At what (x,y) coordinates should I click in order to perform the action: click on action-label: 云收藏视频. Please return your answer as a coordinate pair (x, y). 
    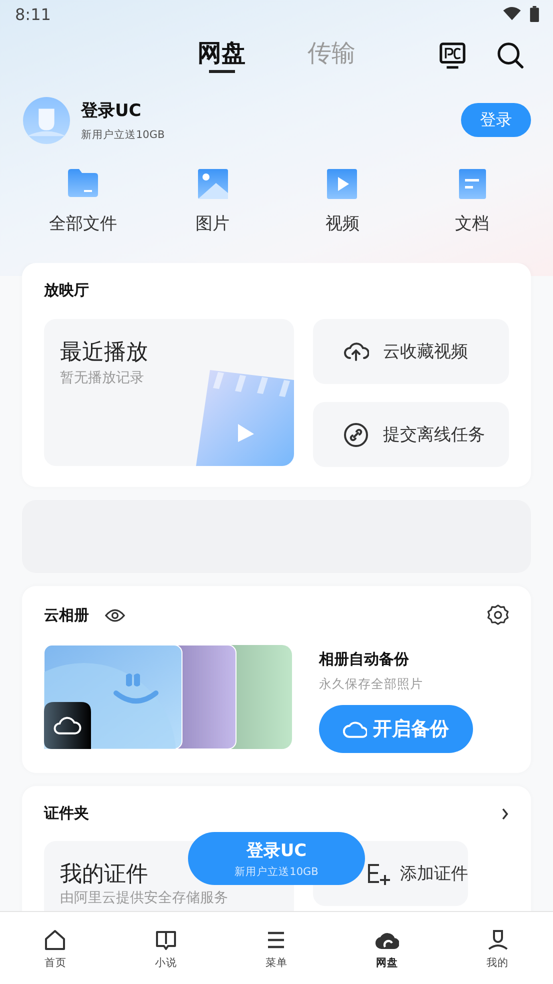
    Looking at the image, I should click on (425, 352).